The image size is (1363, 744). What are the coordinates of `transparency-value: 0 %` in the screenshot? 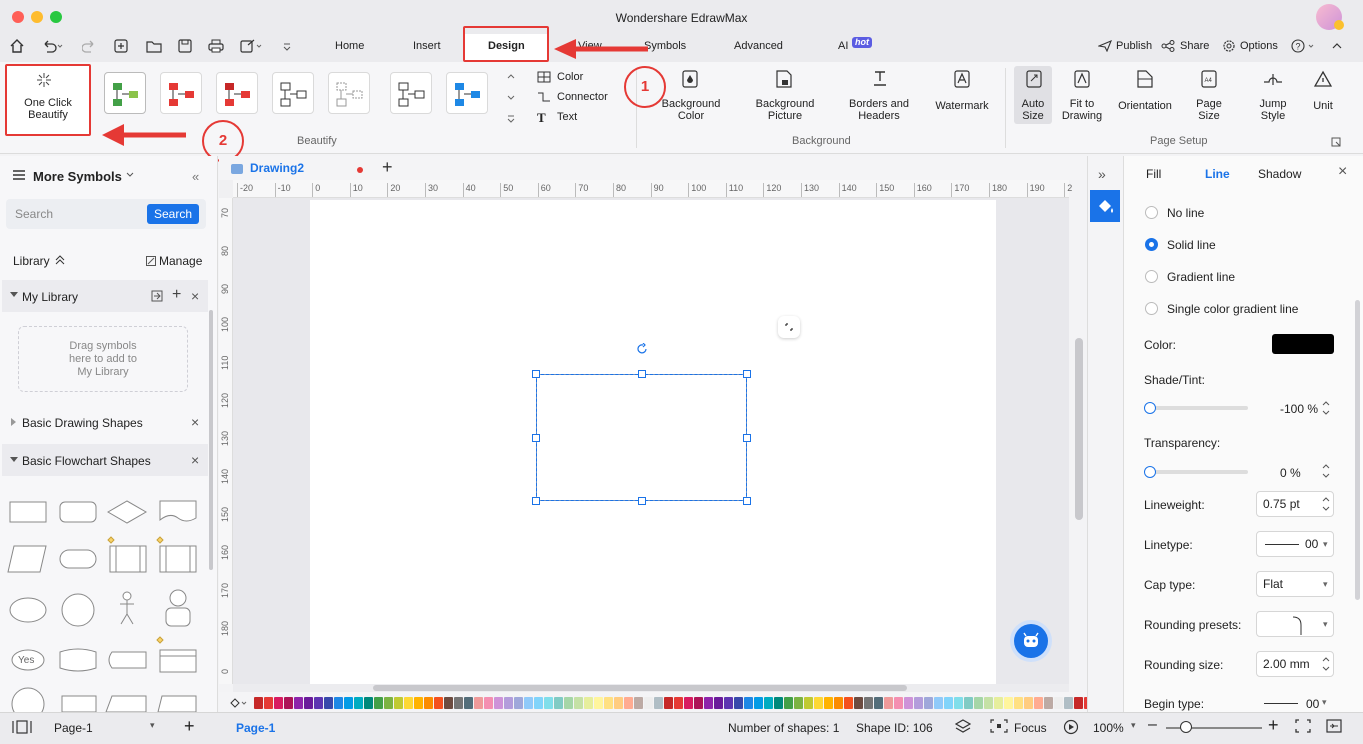 It's located at (1290, 473).